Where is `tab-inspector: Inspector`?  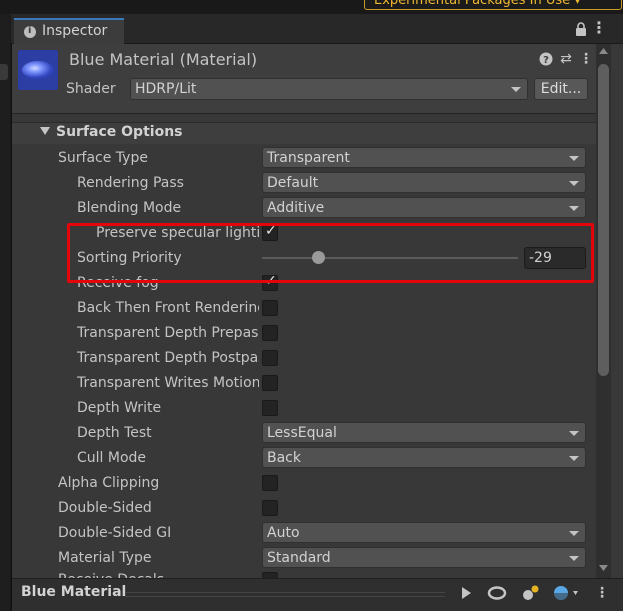
tab-inspector: Inspector is located at coordinates (69, 31).